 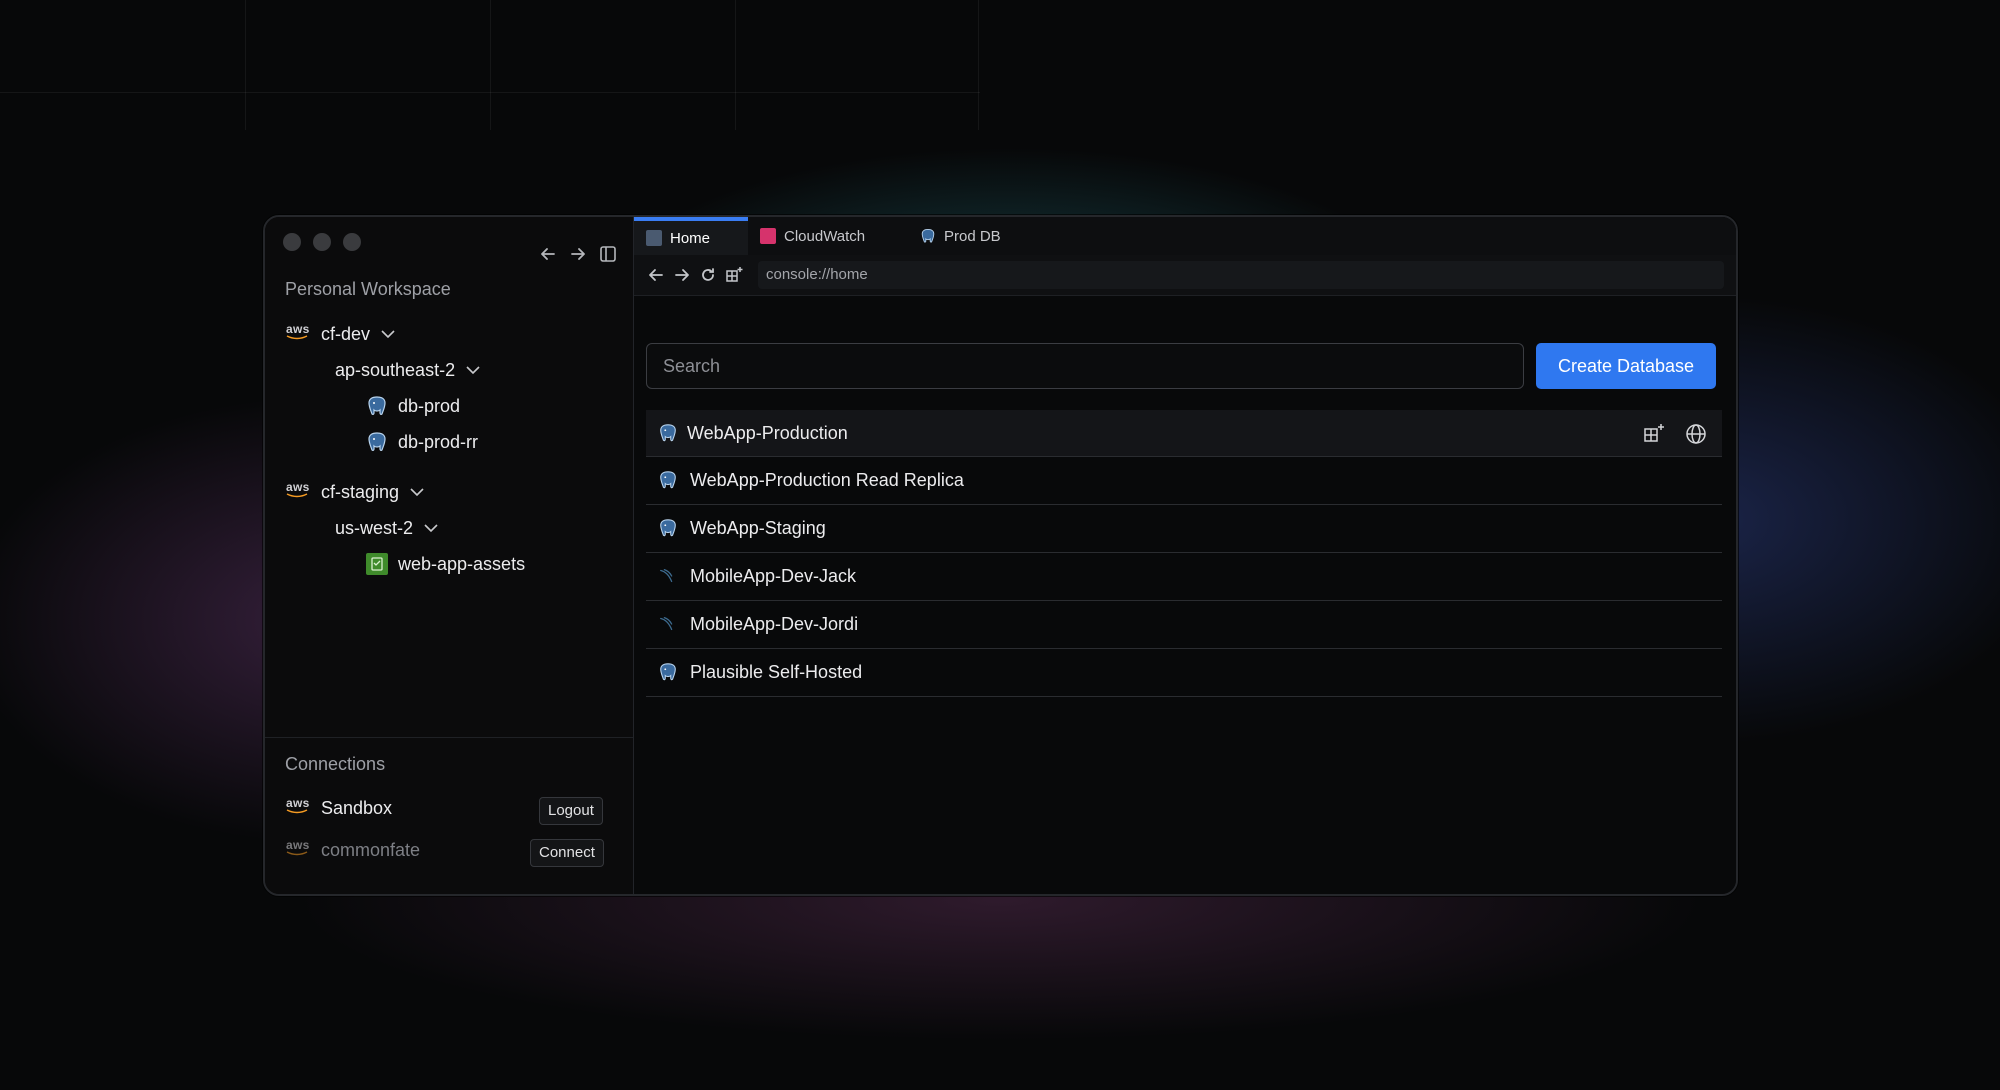 What do you see at coordinates (374, 527) in the screenshot?
I see `region-label: us-west-2` at bounding box center [374, 527].